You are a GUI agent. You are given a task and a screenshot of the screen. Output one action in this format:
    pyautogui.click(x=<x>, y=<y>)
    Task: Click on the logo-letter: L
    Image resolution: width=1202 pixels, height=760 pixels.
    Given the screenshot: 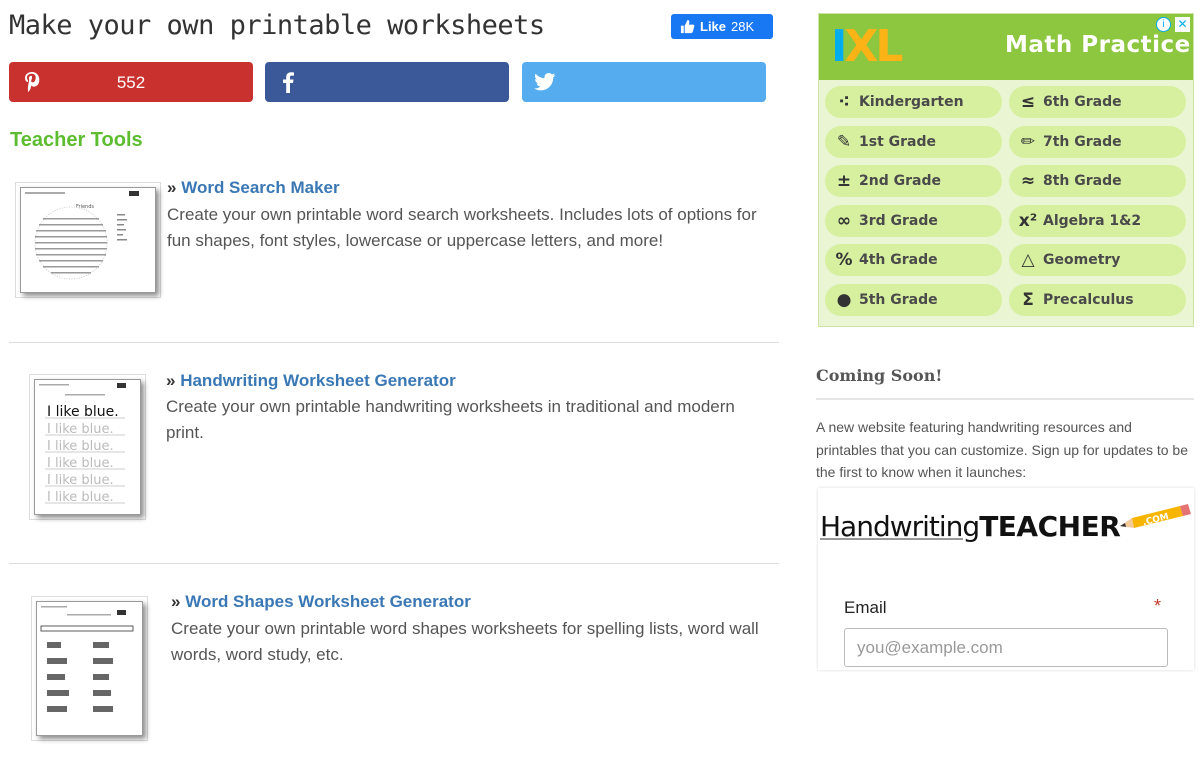 What is the action you would take?
    pyautogui.click(x=889, y=46)
    